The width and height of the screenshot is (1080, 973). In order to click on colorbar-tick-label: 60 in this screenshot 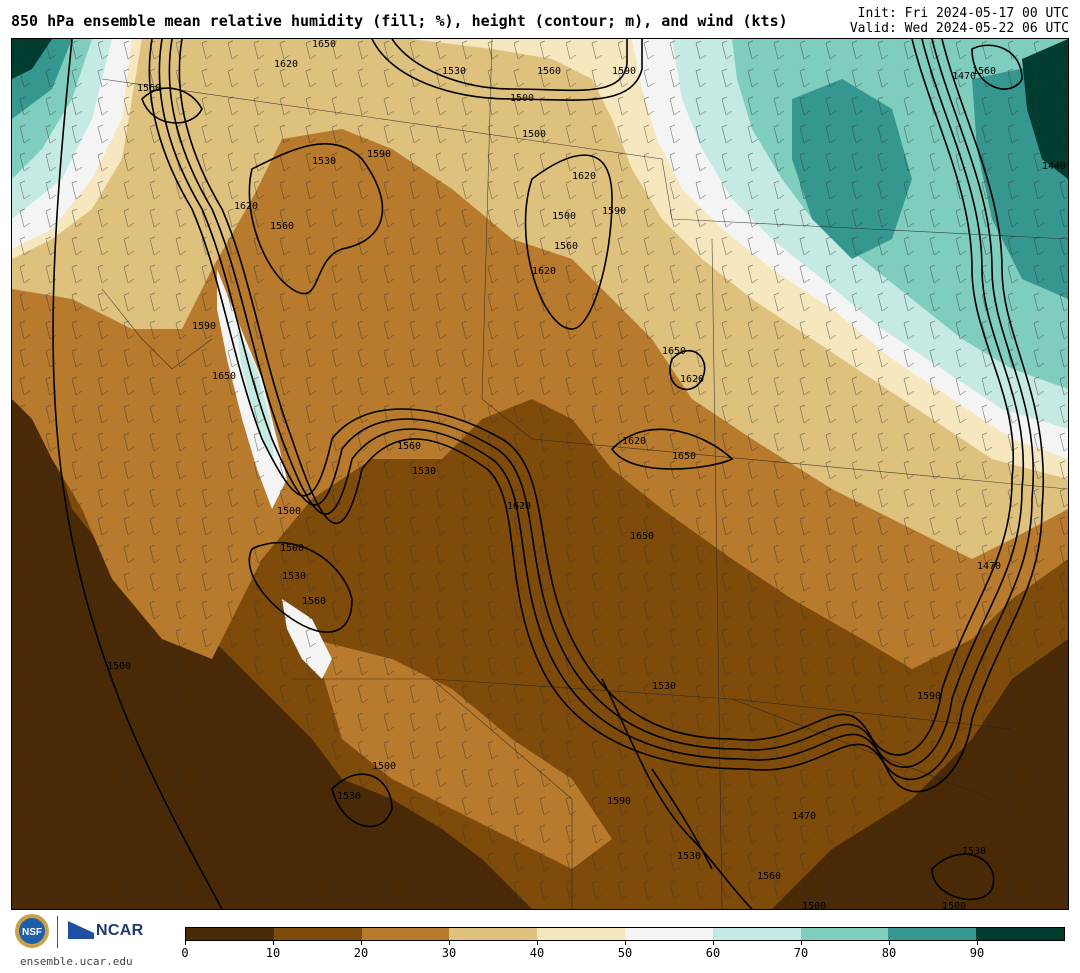, I will do `click(713, 953)`.